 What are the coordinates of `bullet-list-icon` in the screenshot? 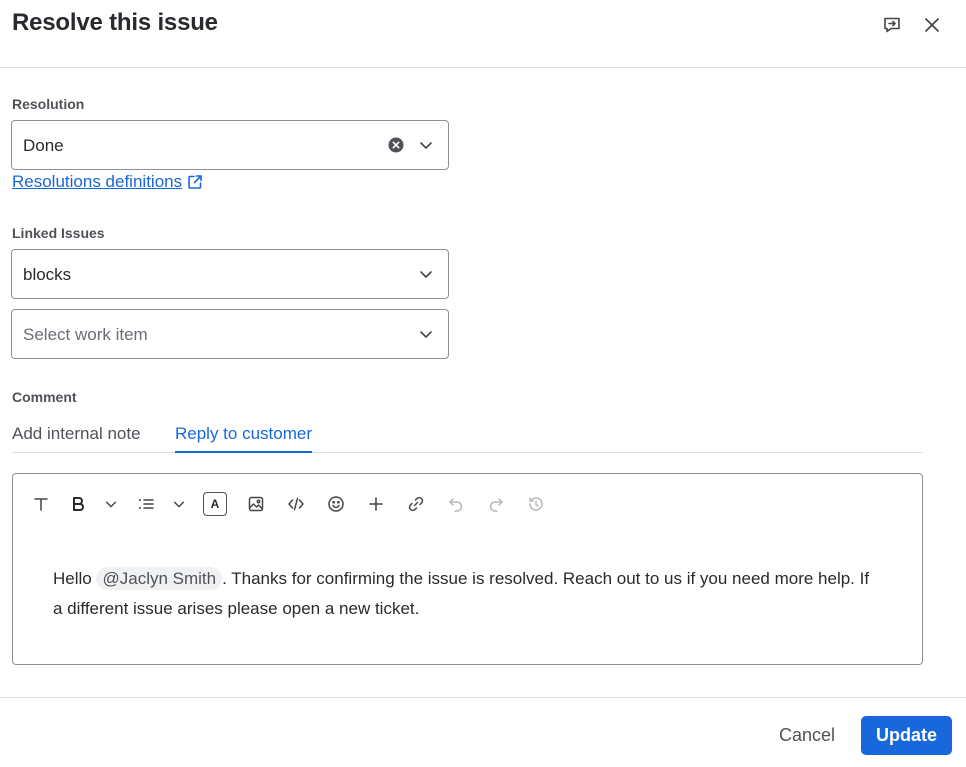 It's located at (146, 504).